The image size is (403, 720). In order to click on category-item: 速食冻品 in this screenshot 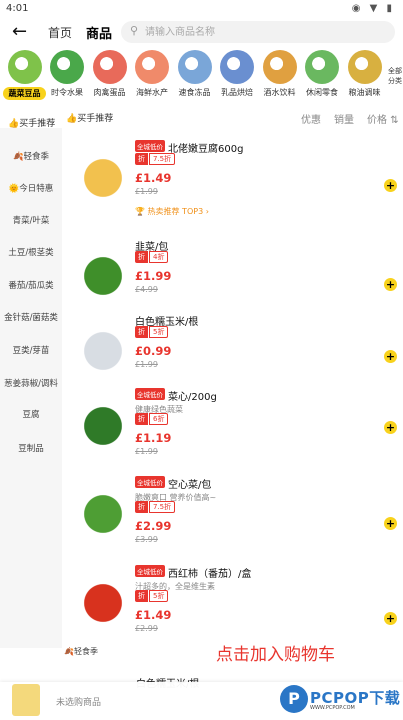, I will do `click(194, 75)`.